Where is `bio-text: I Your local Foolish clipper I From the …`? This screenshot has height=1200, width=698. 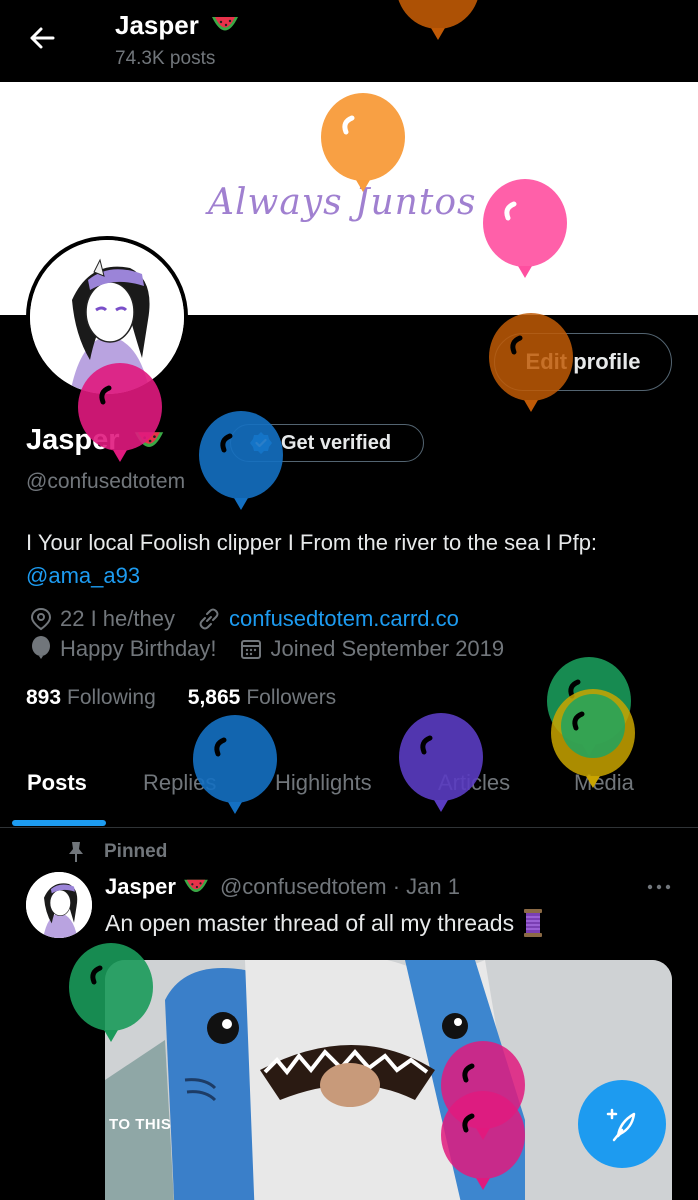
bio-text: I Your local Foolish clipper I From the … is located at coordinates (312, 542).